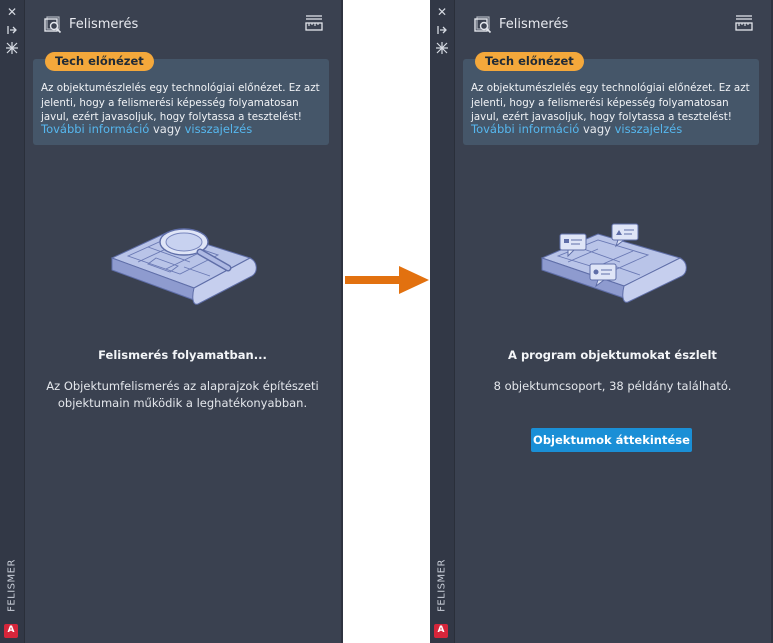 This screenshot has width=773, height=643. I want to click on status-title: A program objektumokat észlelt, so click(612, 355).